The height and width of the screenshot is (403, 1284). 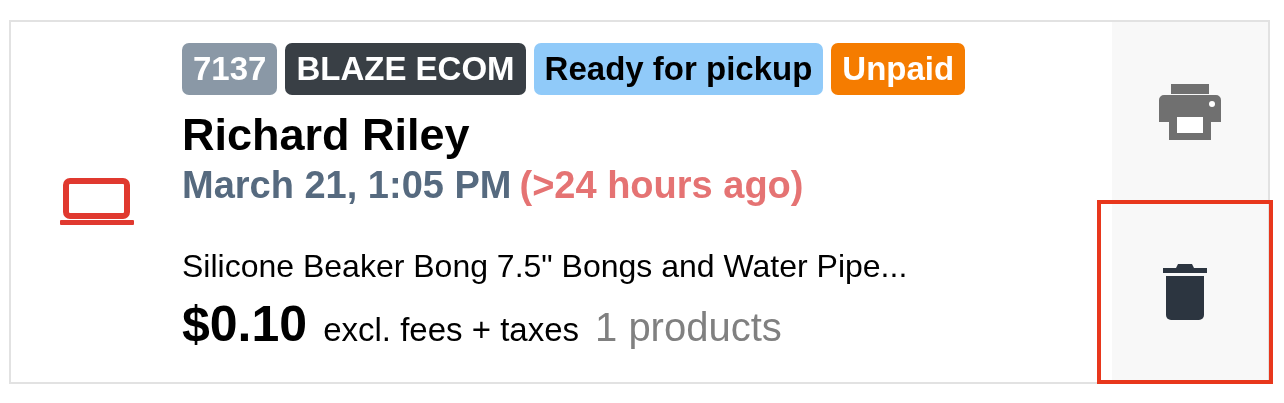 What do you see at coordinates (326, 135) in the screenshot?
I see `customer-name: Richard Riley` at bounding box center [326, 135].